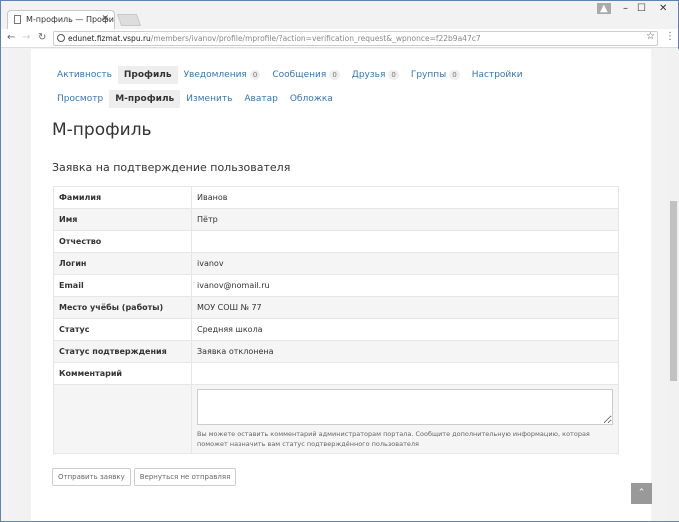 The height and width of the screenshot is (522, 679). Describe the element at coordinates (428, 75) in the screenshot. I see `nav-label: Группы` at that location.